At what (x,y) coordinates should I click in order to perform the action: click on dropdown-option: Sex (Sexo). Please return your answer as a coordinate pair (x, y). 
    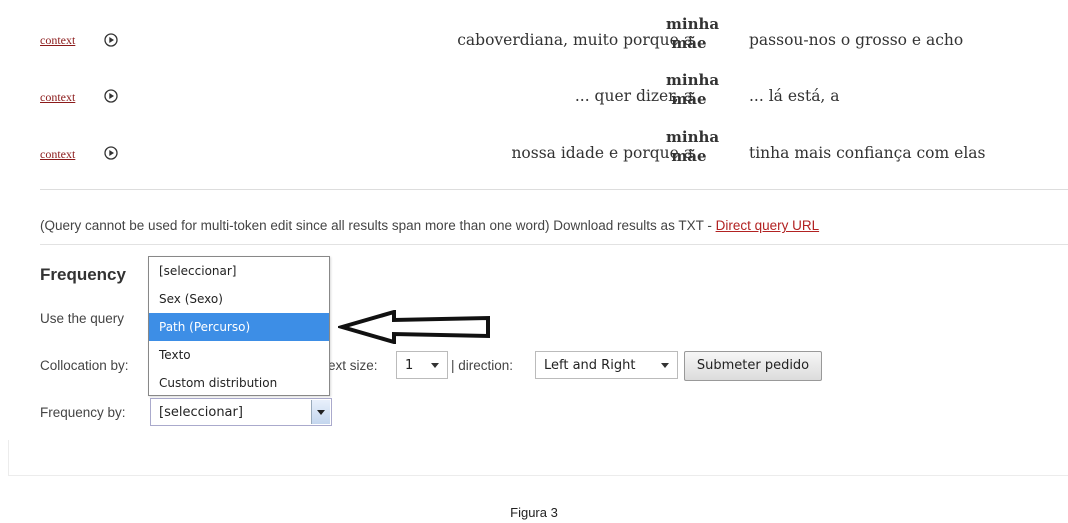
    Looking at the image, I should click on (239, 299).